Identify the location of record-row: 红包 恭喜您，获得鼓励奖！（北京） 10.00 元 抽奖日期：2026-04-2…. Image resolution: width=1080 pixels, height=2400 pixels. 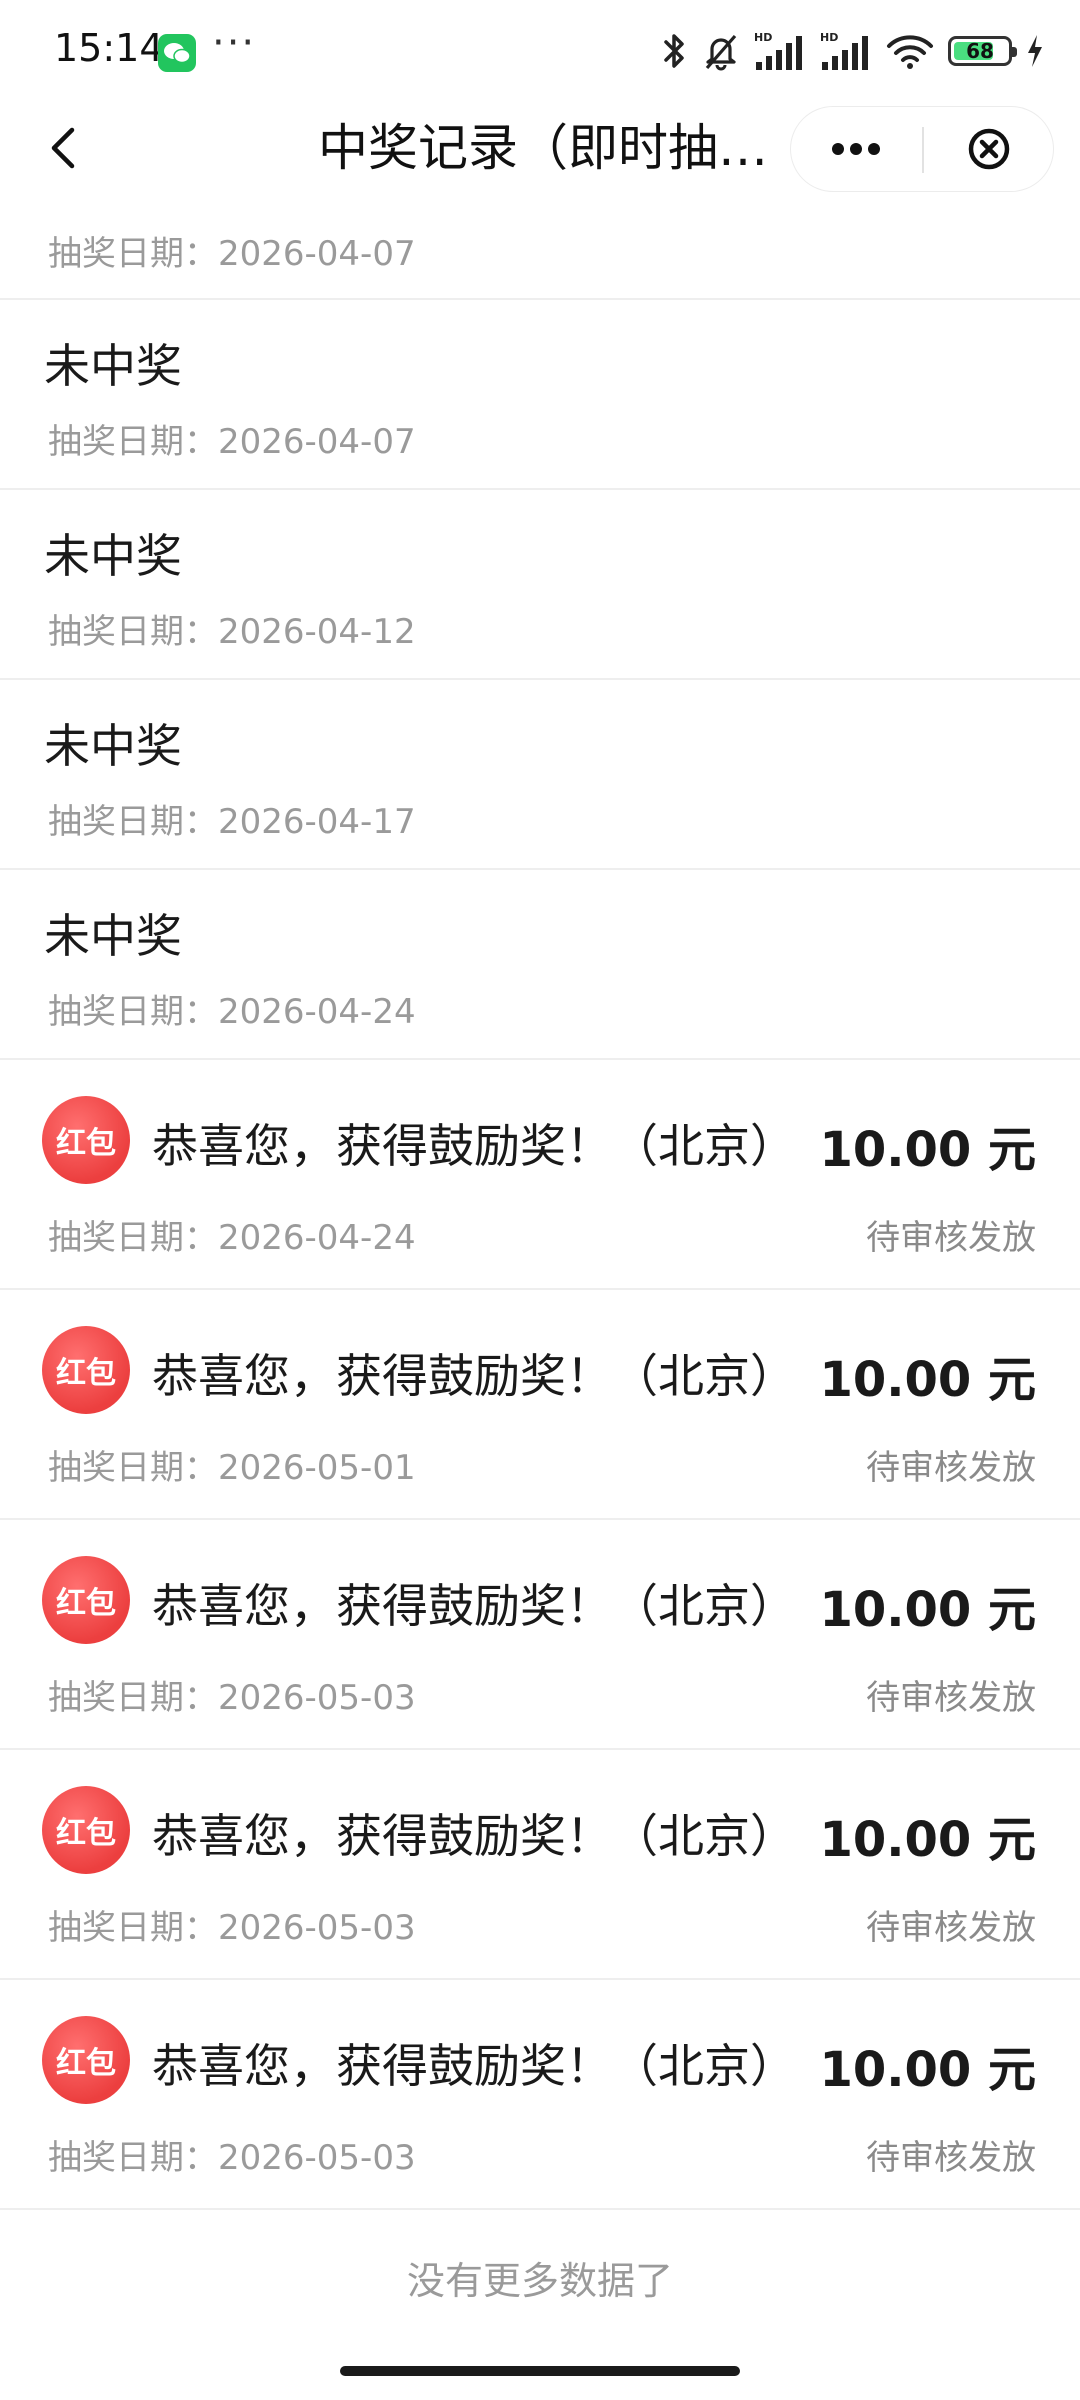
(540, 1175).